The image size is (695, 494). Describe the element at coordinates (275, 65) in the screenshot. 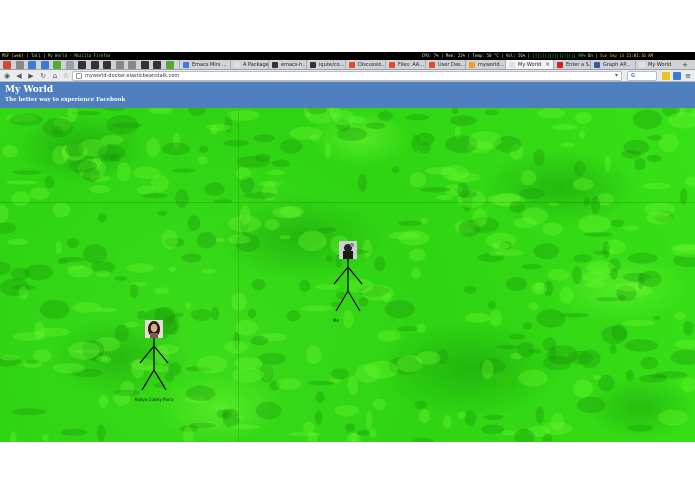

I see `tab-favicon-icon` at that location.